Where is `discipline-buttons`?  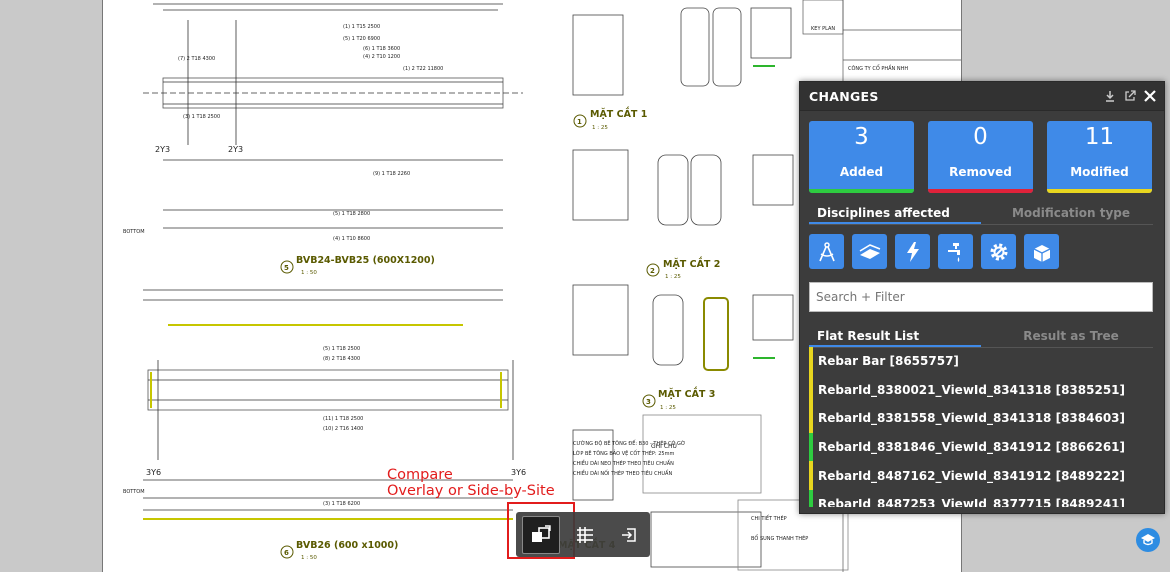
discipline-buttons is located at coordinates (934, 251).